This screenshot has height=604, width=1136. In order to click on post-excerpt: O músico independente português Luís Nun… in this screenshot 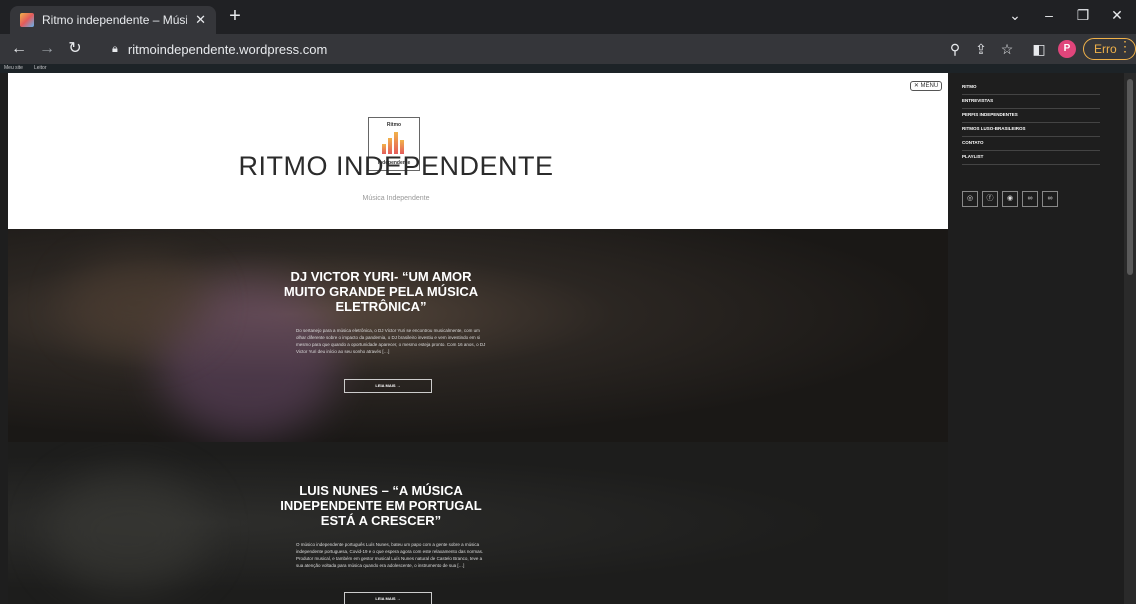, I will do `click(390, 555)`.